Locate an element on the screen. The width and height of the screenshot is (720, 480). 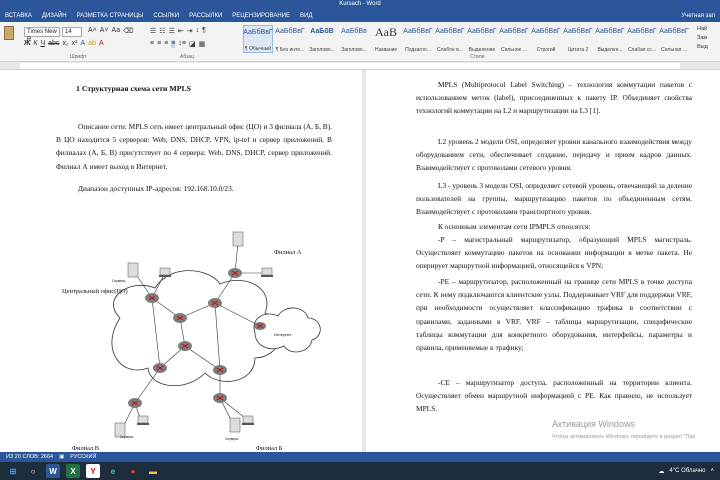
shading-icon: ◪ is located at coordinates (192, 44).